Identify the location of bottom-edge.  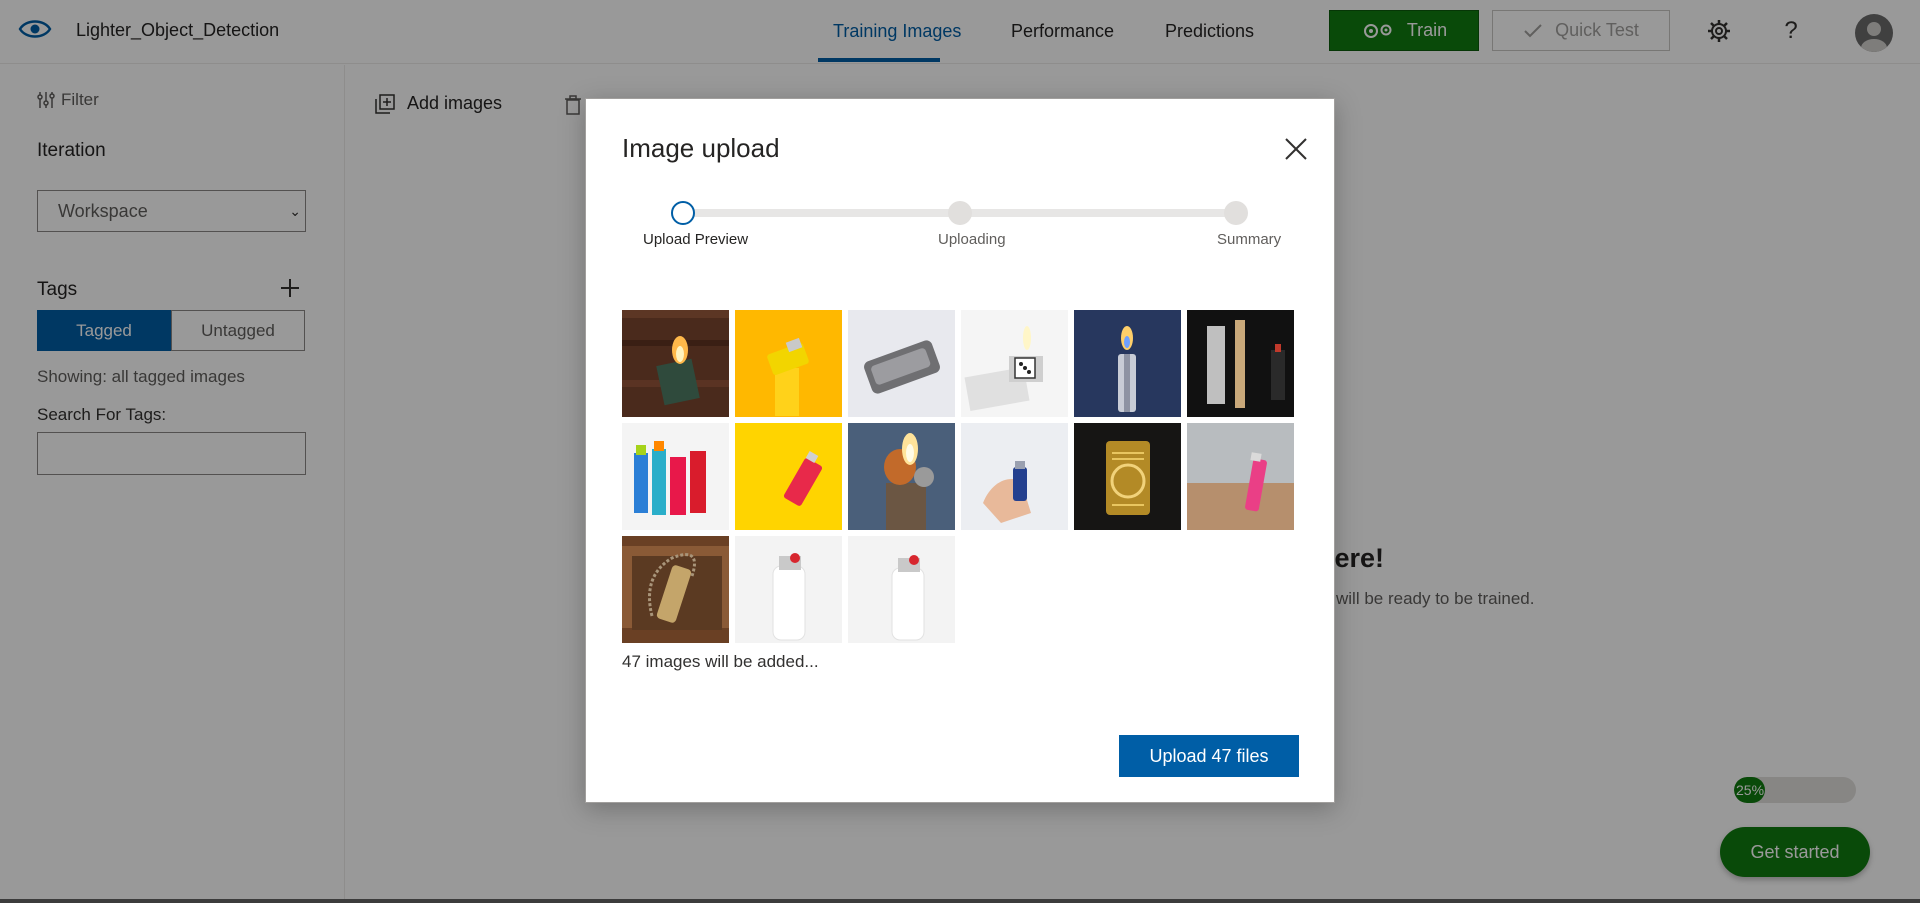
(960, 901).